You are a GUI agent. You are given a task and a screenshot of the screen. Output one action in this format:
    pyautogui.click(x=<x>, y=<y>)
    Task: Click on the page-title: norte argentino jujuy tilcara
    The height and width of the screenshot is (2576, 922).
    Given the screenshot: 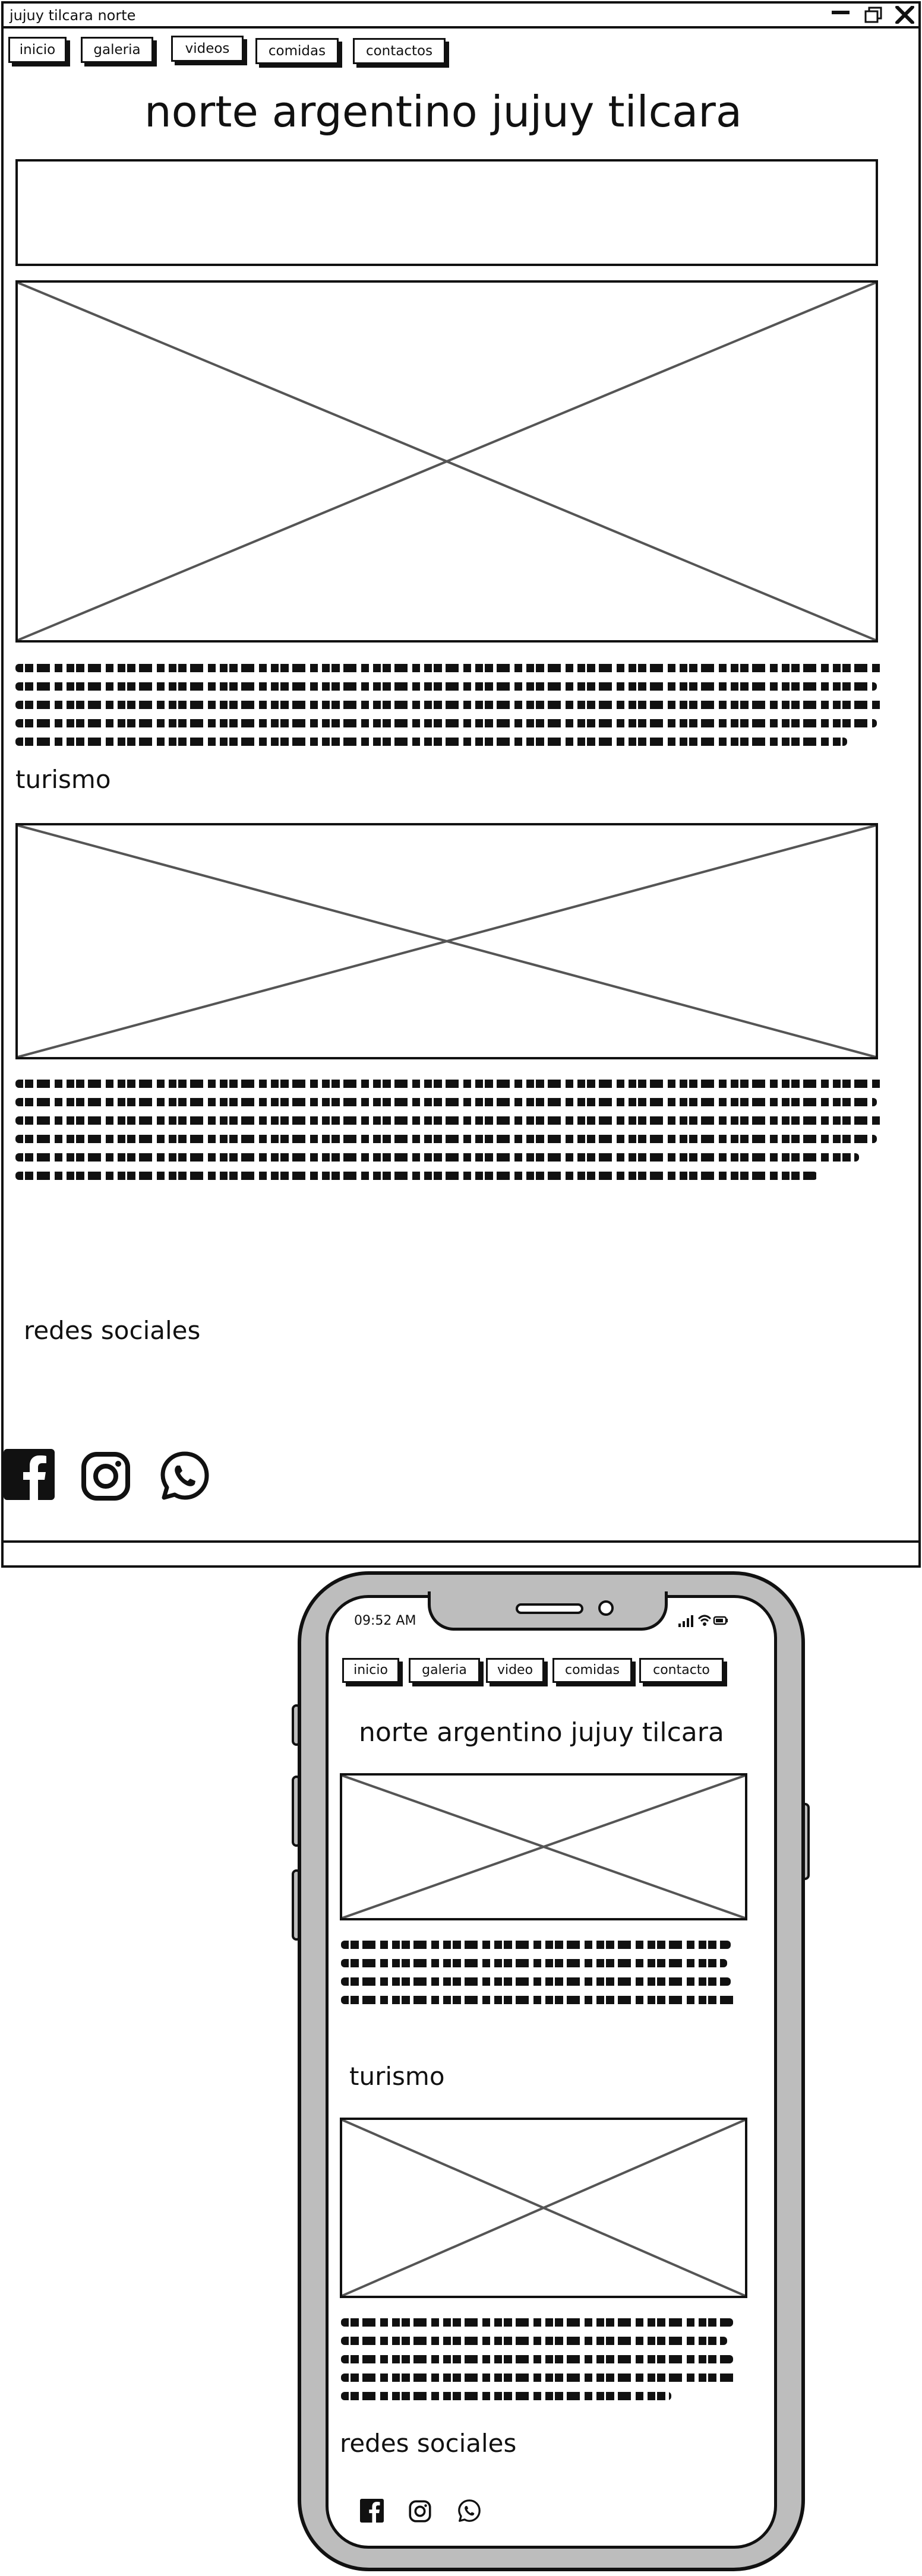 What is the action you would take?
    pyautogui.click(x=443, y=112)
    